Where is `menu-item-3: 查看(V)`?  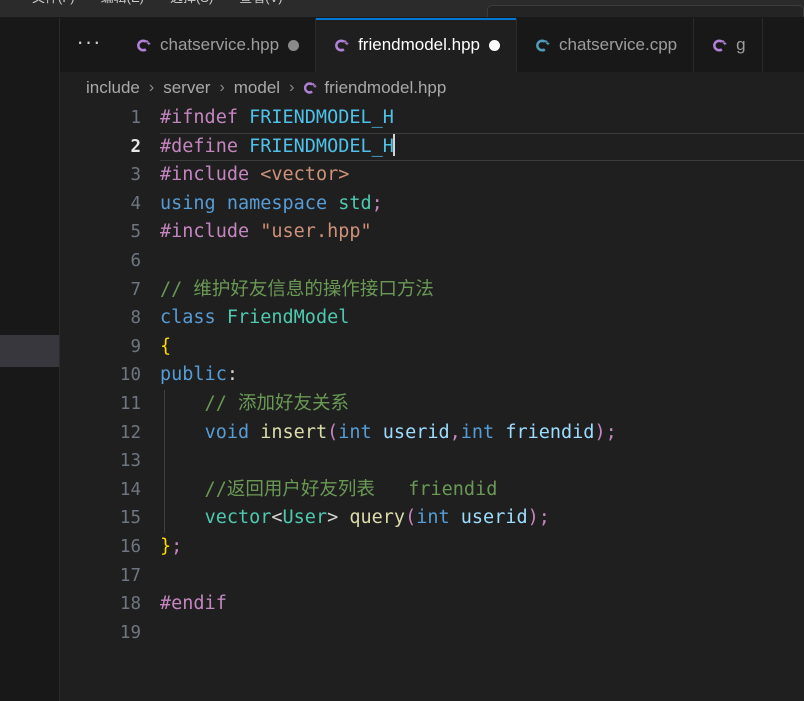 menu-item-3: 查看(V) is located at coordinates (260, 3).